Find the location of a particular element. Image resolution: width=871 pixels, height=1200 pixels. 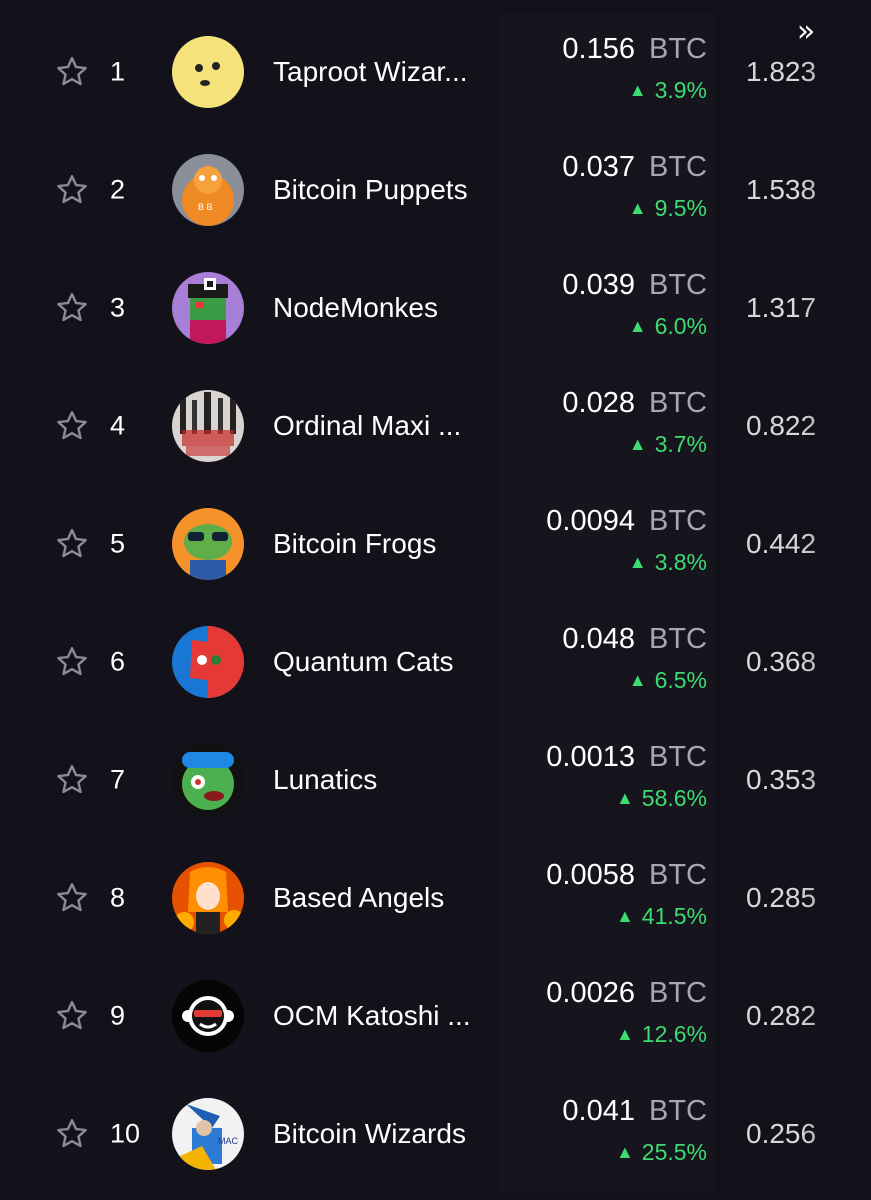

quantum-cat-avatar is located at coordinates (208, 662).